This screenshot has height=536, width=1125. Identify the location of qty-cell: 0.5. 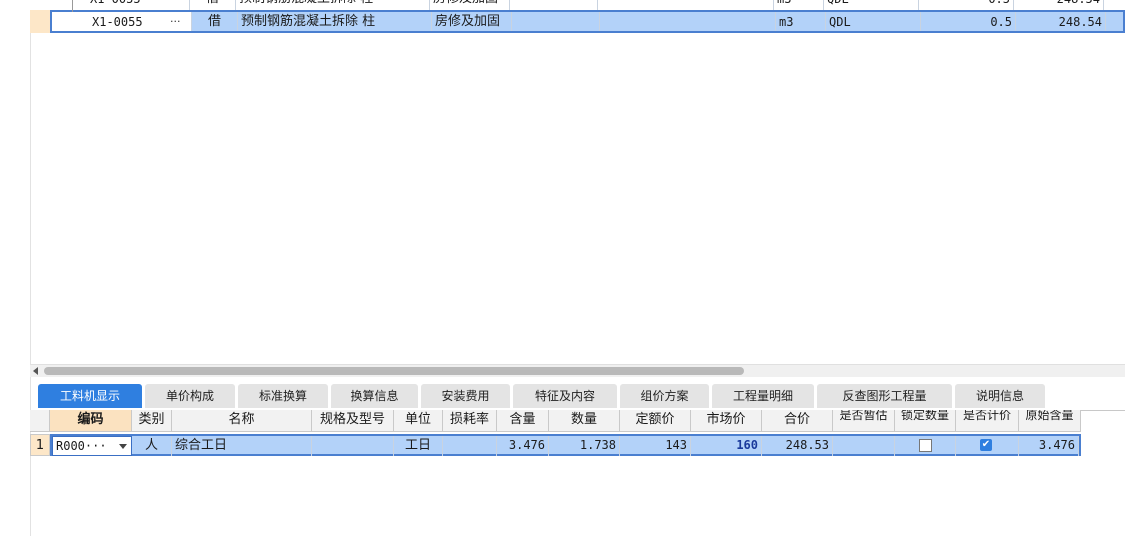
(968, 21).